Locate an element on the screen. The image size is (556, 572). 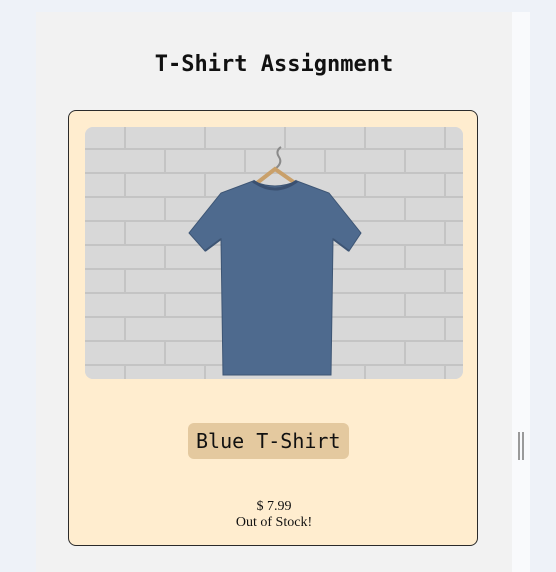
product-name: Blue T-Shirt is located at coordinates (268, 441).